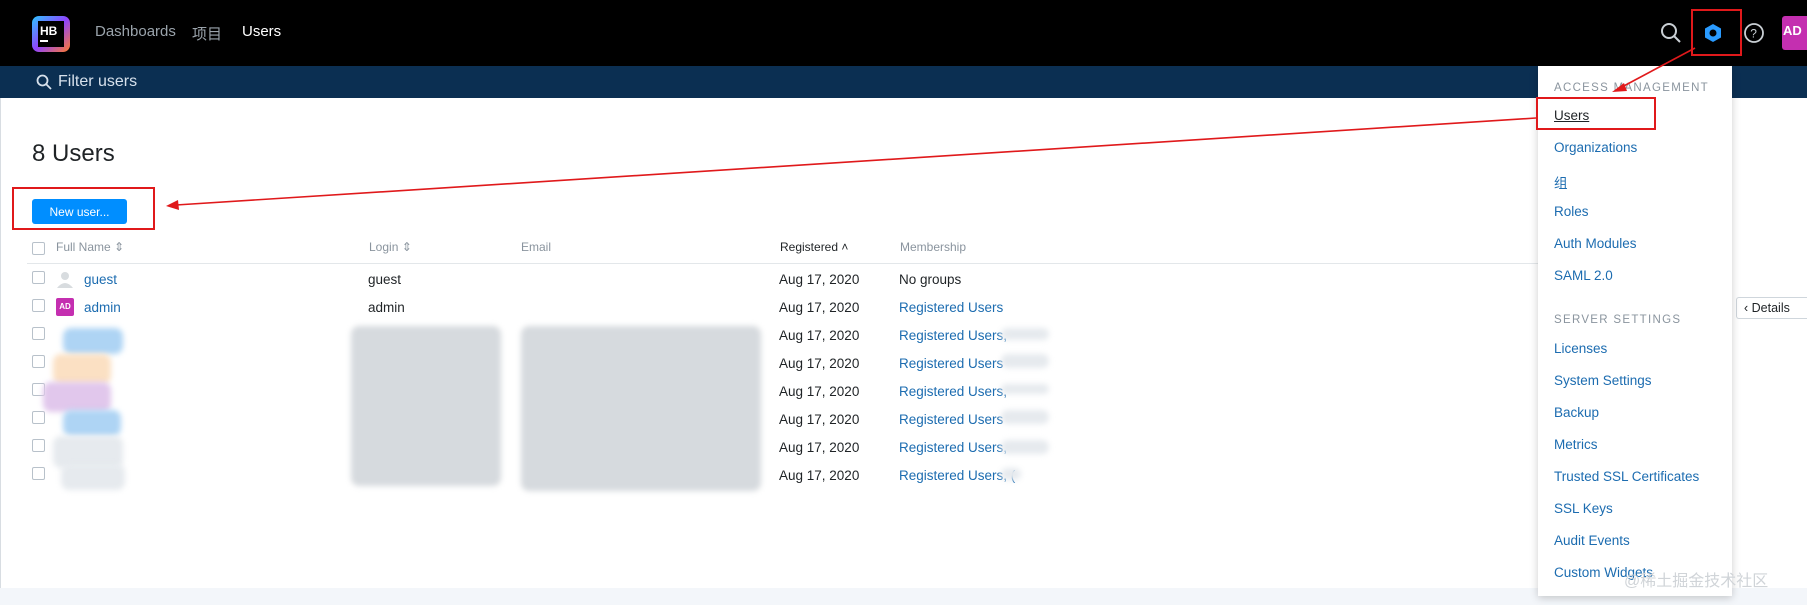 The height and width of the screenshot is (605, 1807). What do you see at coordinates (100, 279) in the screenshot?
I see `user-name-link: guest` at bounding box center [100, 279].